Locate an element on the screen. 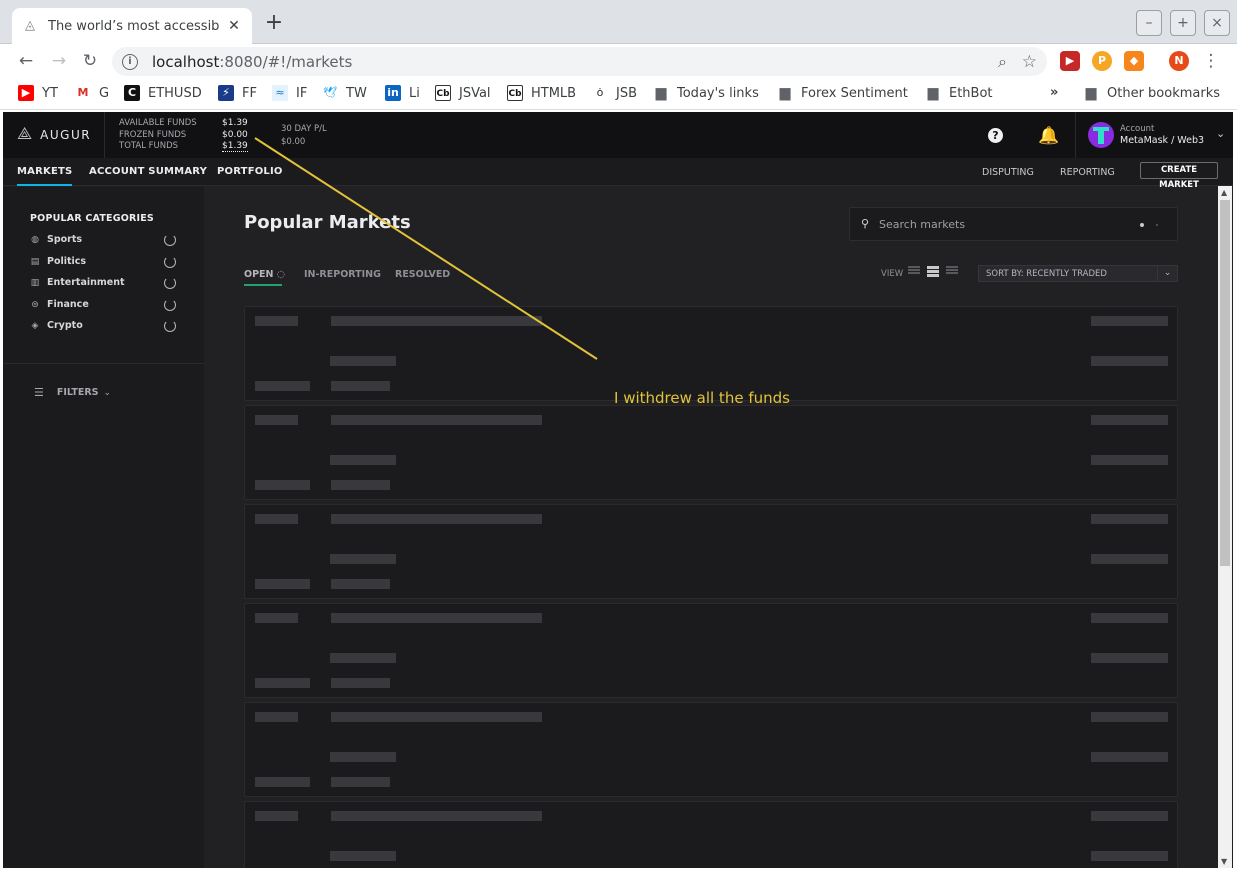 The height and width of the screenshot is (871, 1237). bookmark-ethusd: C ETHUSD is located at coordinates (163, 93).